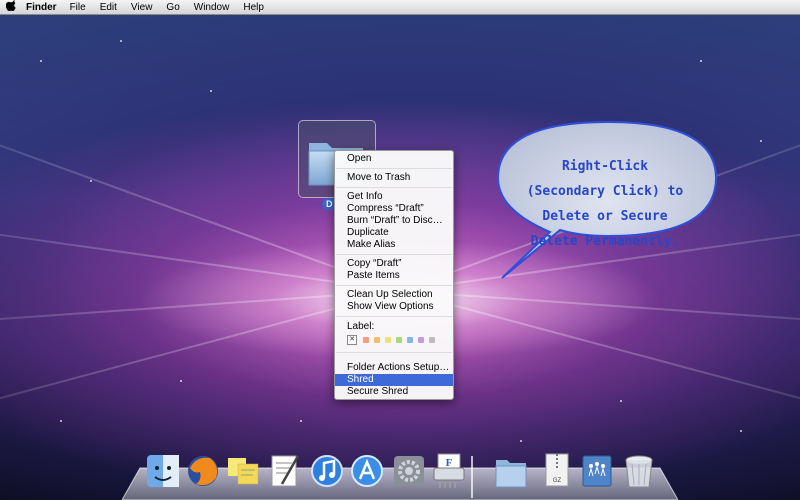 The image size is (800, 500). Describe the element at coordinates (394, 264) in the screenshot. I see `menu-item-copy: Copy “Draft”` at that location.